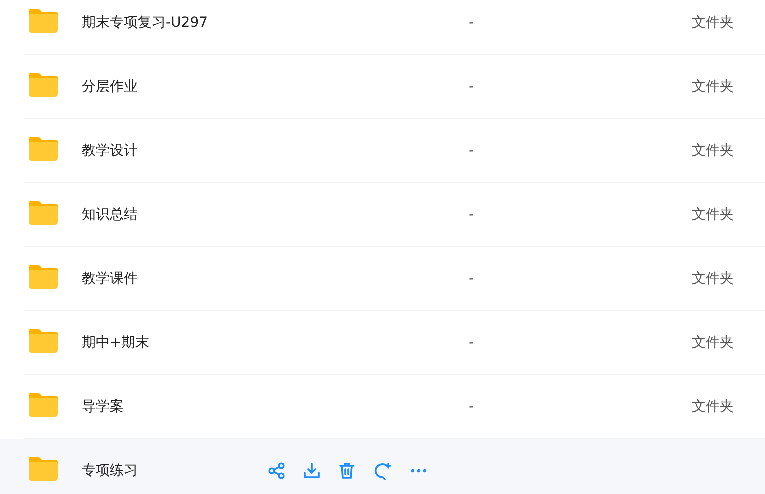  I want to click on share-icon, so click(277, 471).